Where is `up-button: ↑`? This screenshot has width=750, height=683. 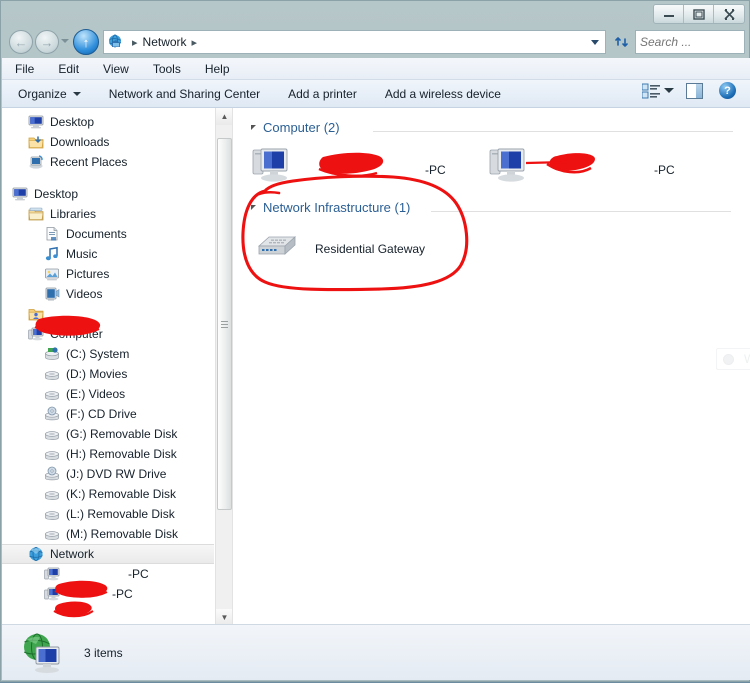 up-button: ↑ is located at coordinates (86, 42).